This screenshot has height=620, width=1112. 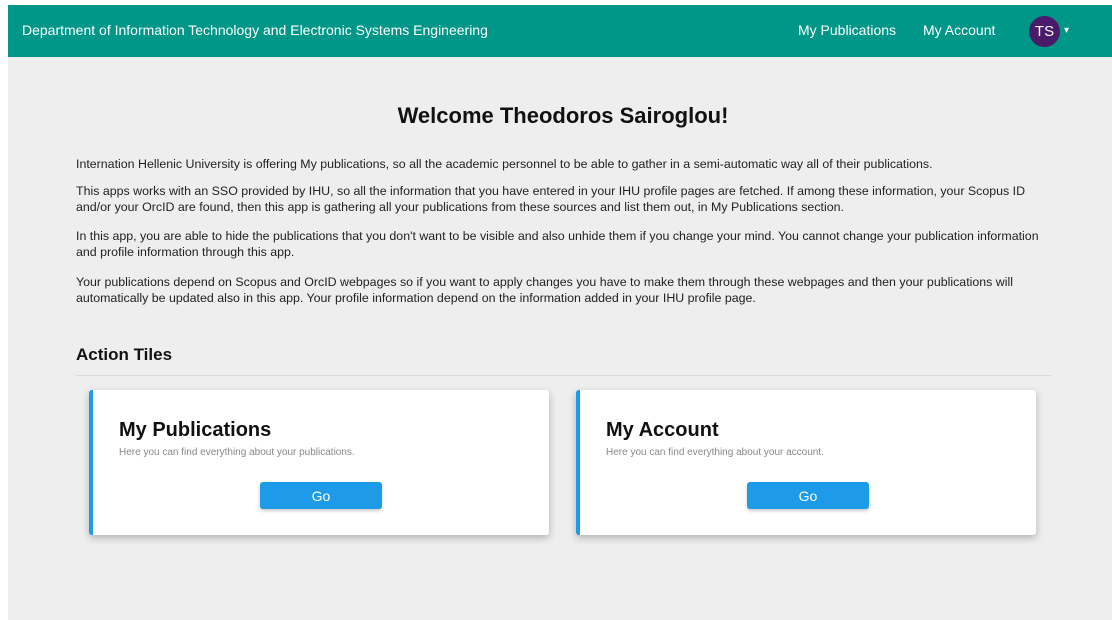 I want to click on action-tiles-heading: Action Tiles, so click(x=124, y=354).